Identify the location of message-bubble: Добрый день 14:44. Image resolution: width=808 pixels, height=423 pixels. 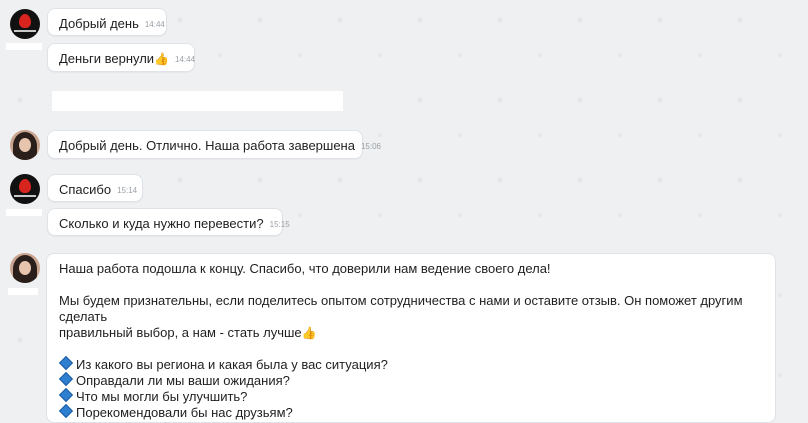
(107, 22).